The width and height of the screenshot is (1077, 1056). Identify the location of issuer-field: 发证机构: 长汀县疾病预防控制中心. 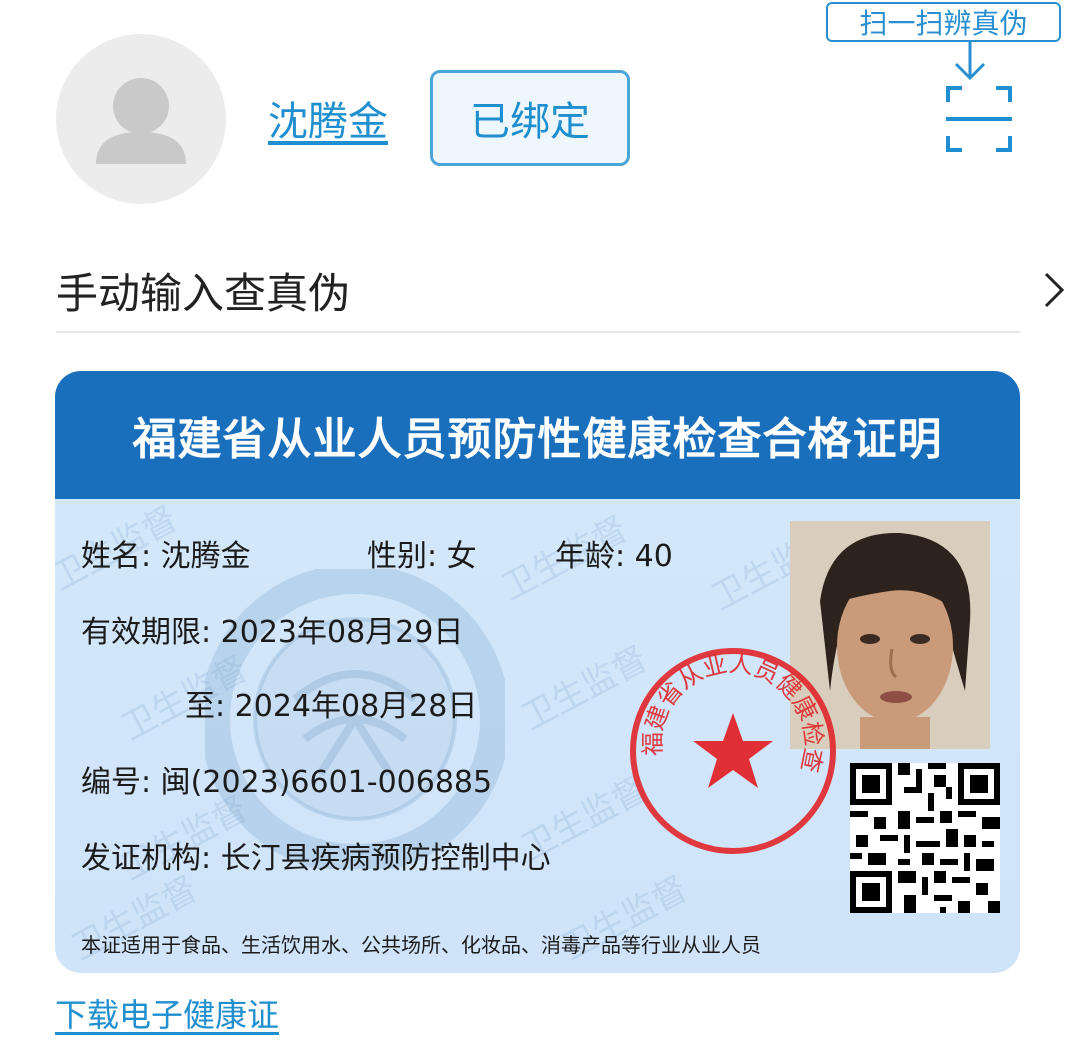
(316, 855).